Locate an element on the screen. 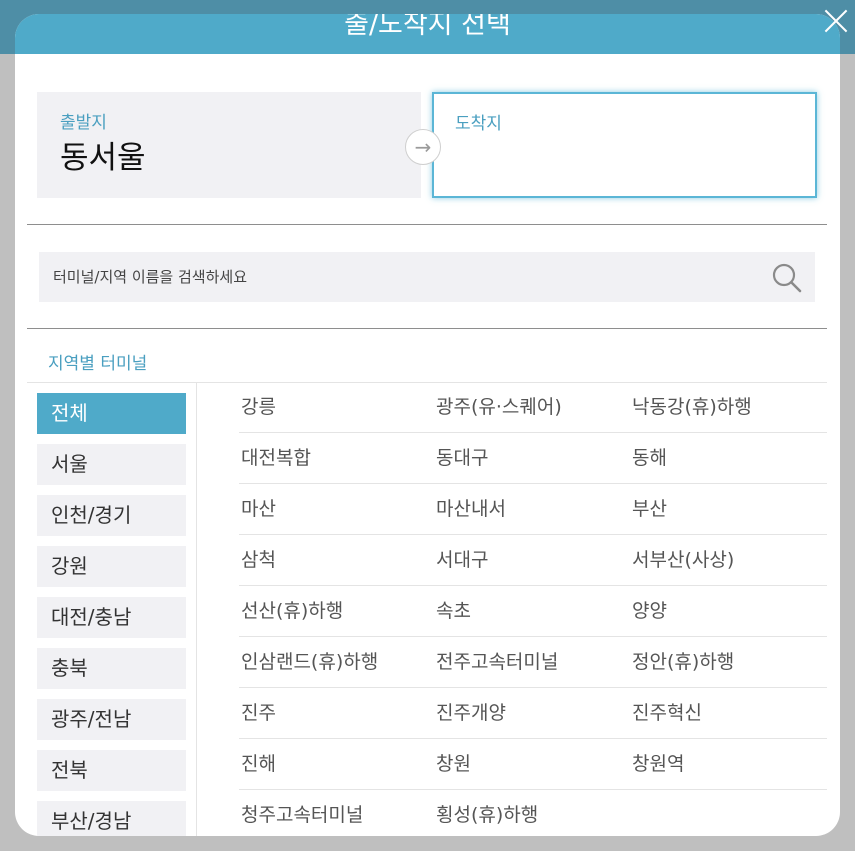 The image size is (855, 851). arrival-field: 도착지 is located at coordinates (624, 145).